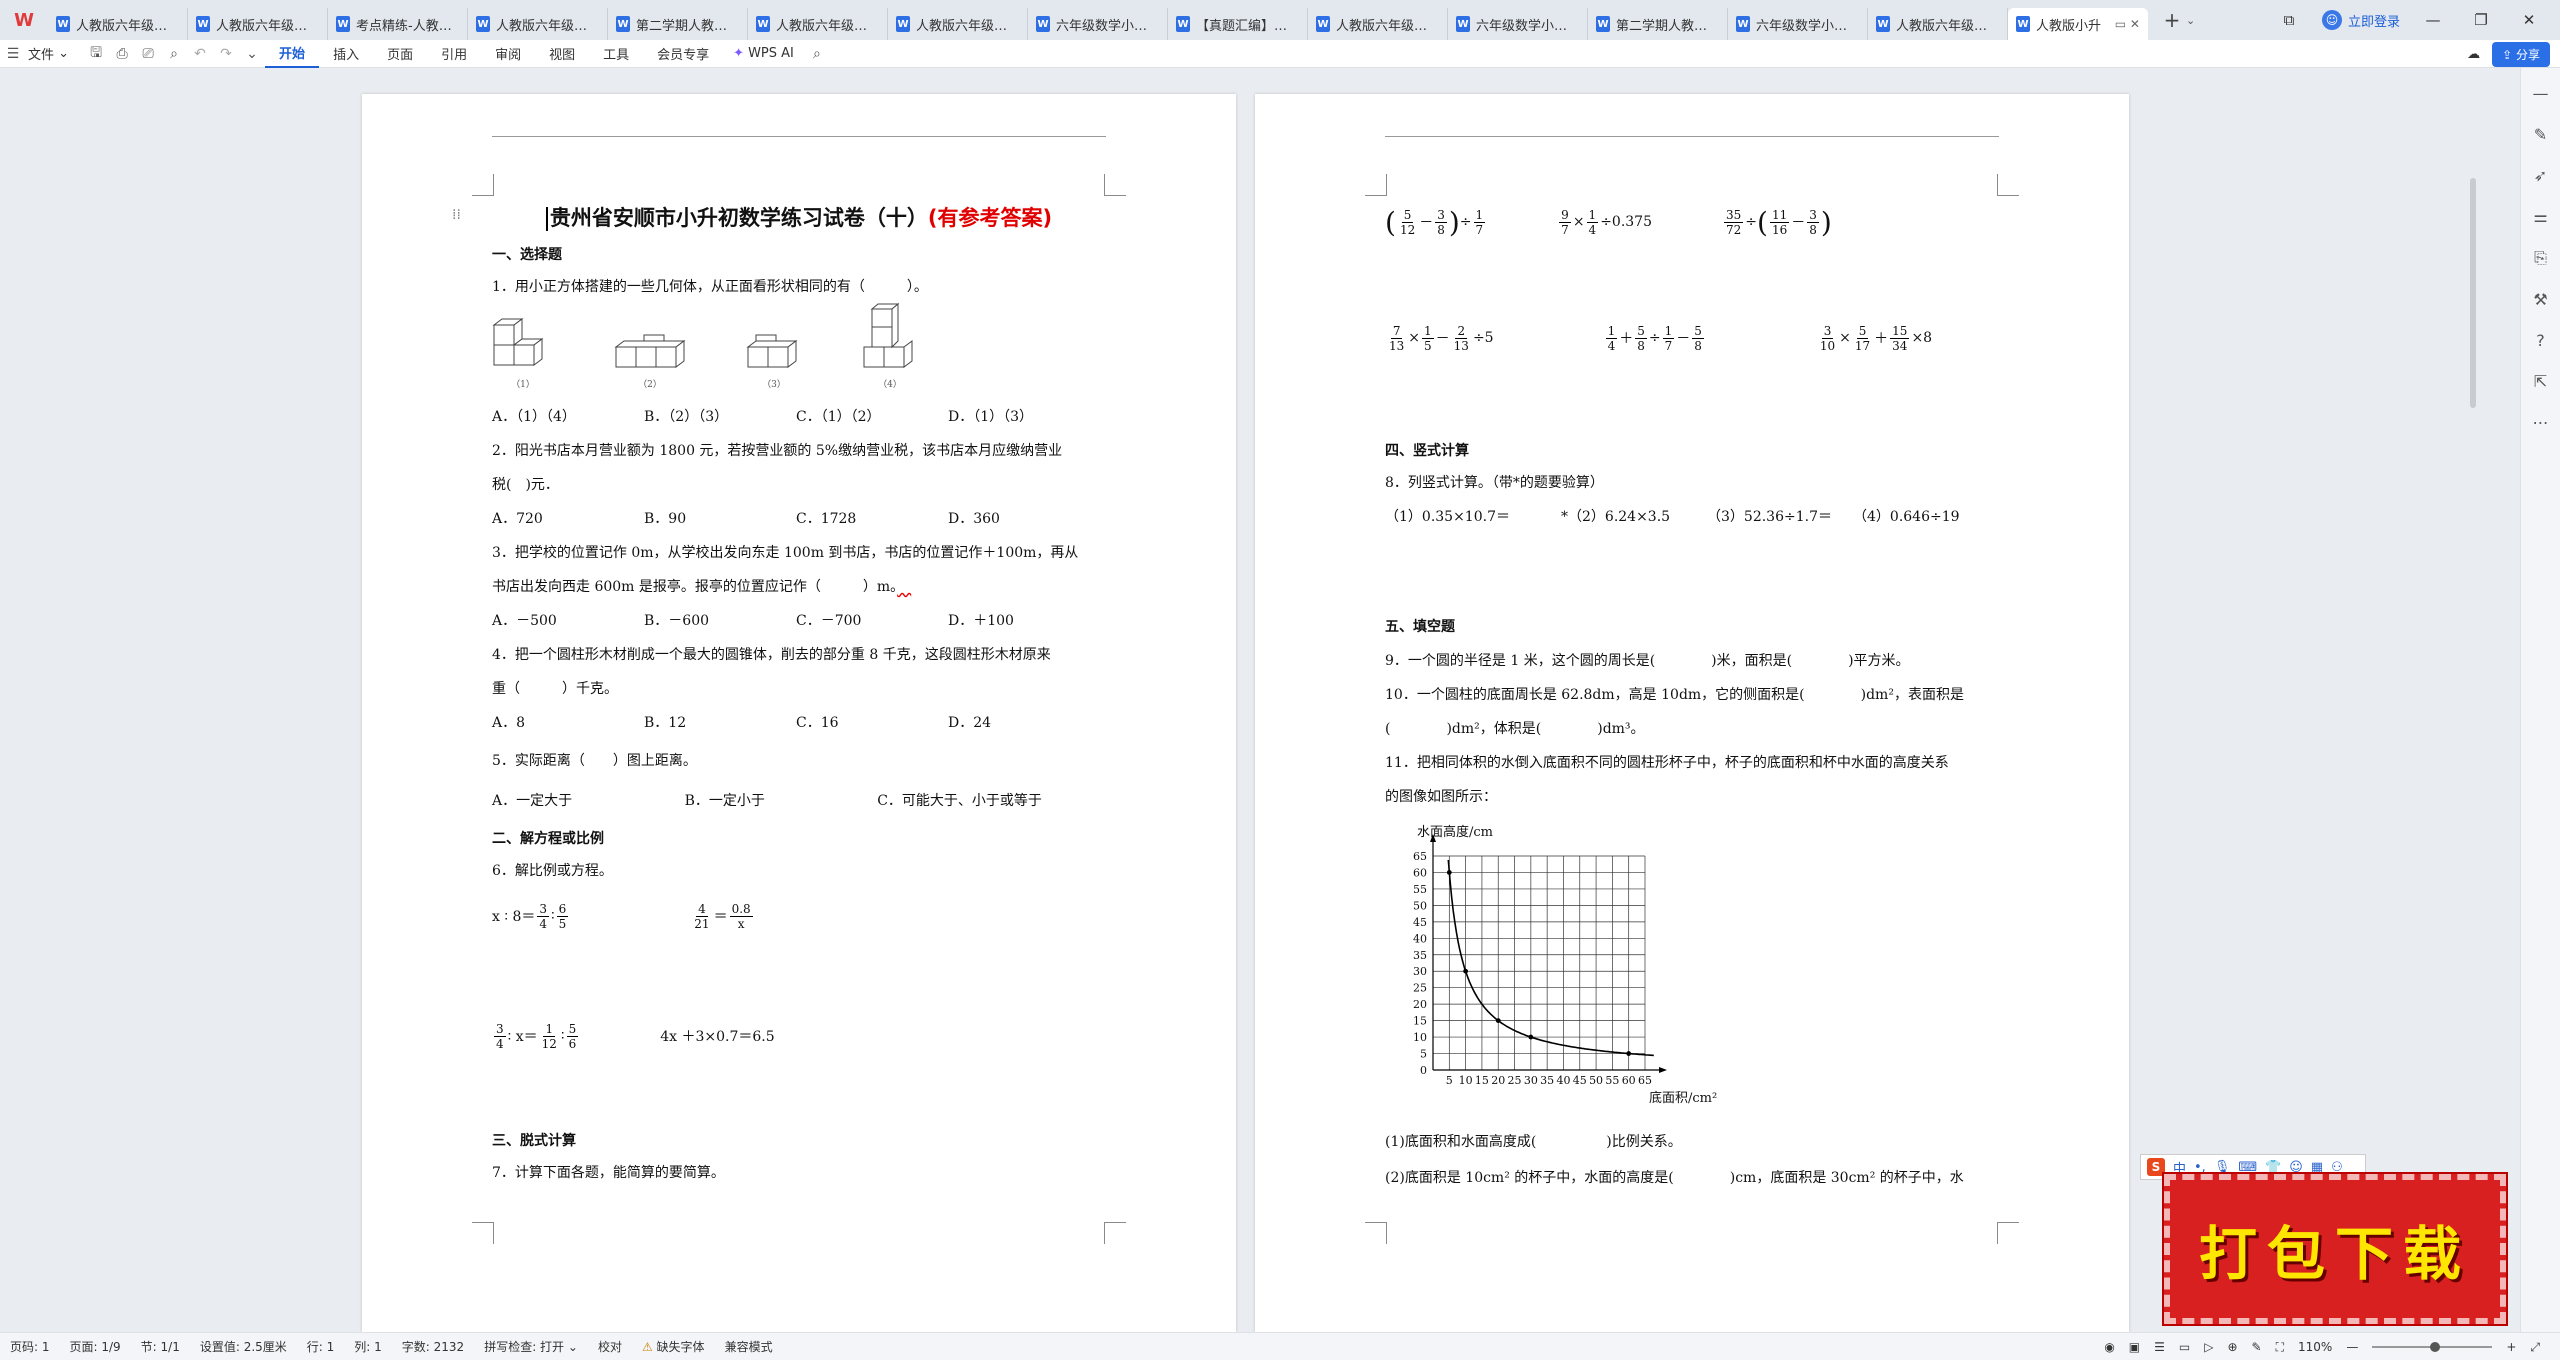 The image size is (2560, 1360). I want to click on write-mode-icon: ✎, so click(2257, 1347).